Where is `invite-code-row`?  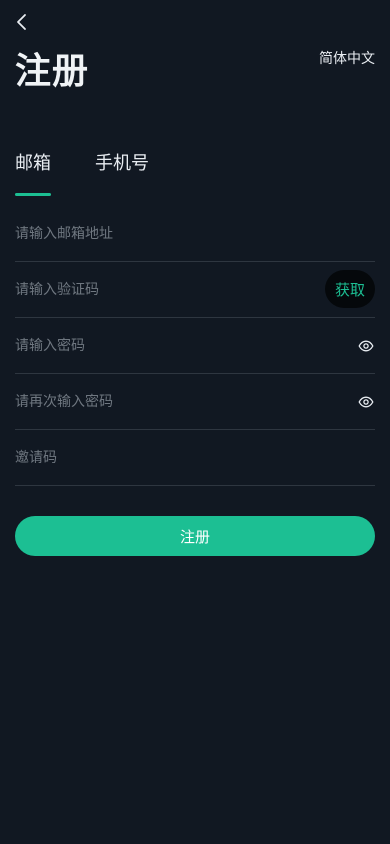 invite-code-row is located at coordinates (195, 458).